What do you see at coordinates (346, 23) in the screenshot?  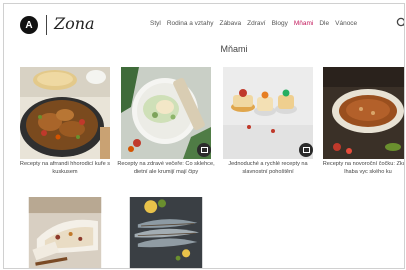 I see `nav-item-vanoce: Vánoce` at bounding box center [346, 23].